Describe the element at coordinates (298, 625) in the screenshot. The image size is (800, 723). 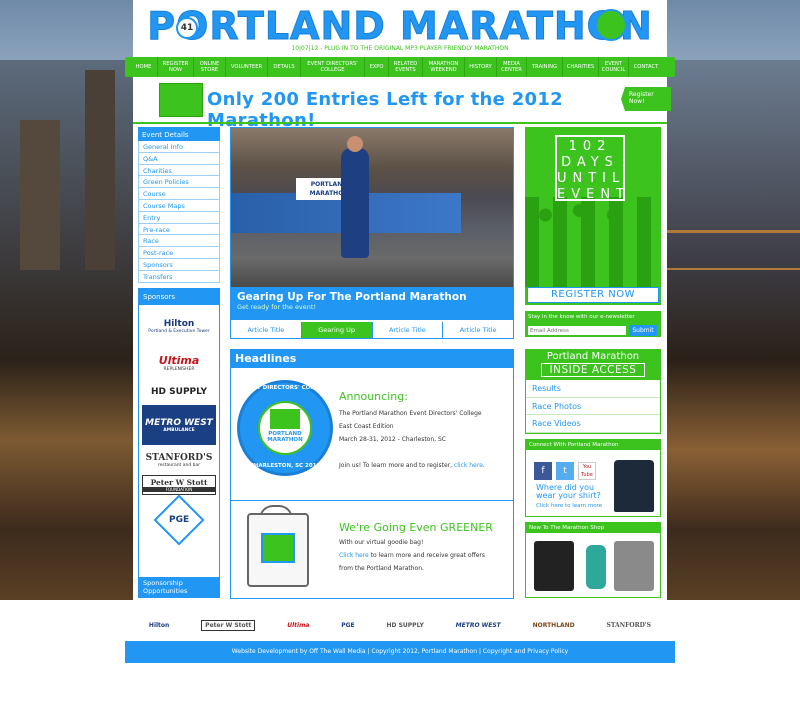
I see `strip-sponsor-ultima: Ultima` at that location.